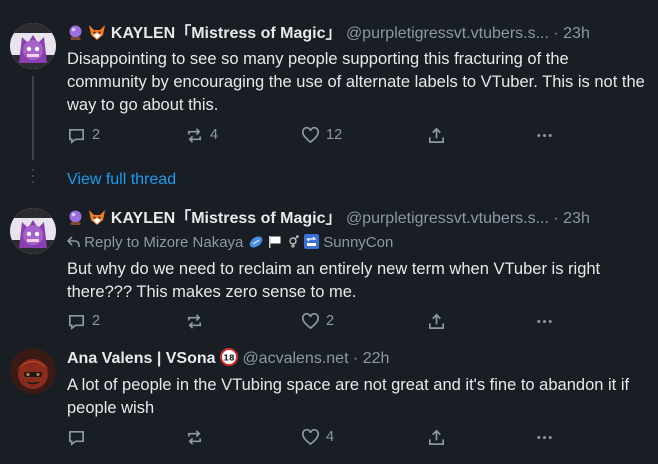 Image resolution: width=658 pixels, height=464 pixels. I want to click on flag-icon, so click(277, 242).